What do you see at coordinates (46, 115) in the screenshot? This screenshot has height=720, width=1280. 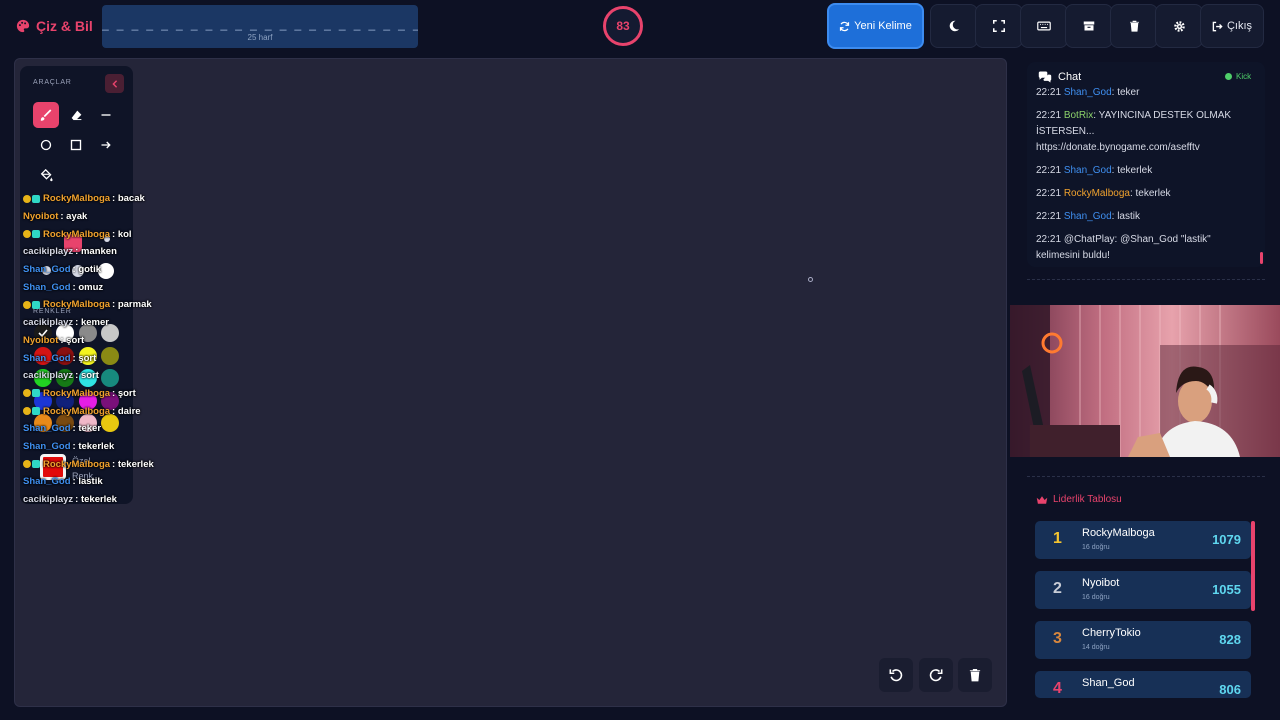 I see `brush-tool` at bounding box center [46, 115].